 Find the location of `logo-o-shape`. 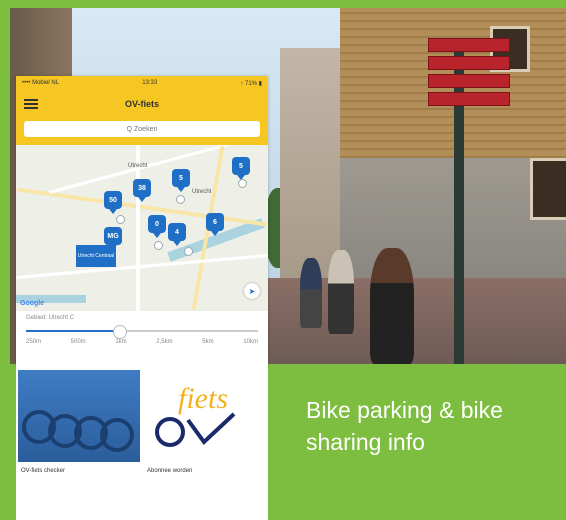

logo-o-shape is located at coordinates (170, 432).